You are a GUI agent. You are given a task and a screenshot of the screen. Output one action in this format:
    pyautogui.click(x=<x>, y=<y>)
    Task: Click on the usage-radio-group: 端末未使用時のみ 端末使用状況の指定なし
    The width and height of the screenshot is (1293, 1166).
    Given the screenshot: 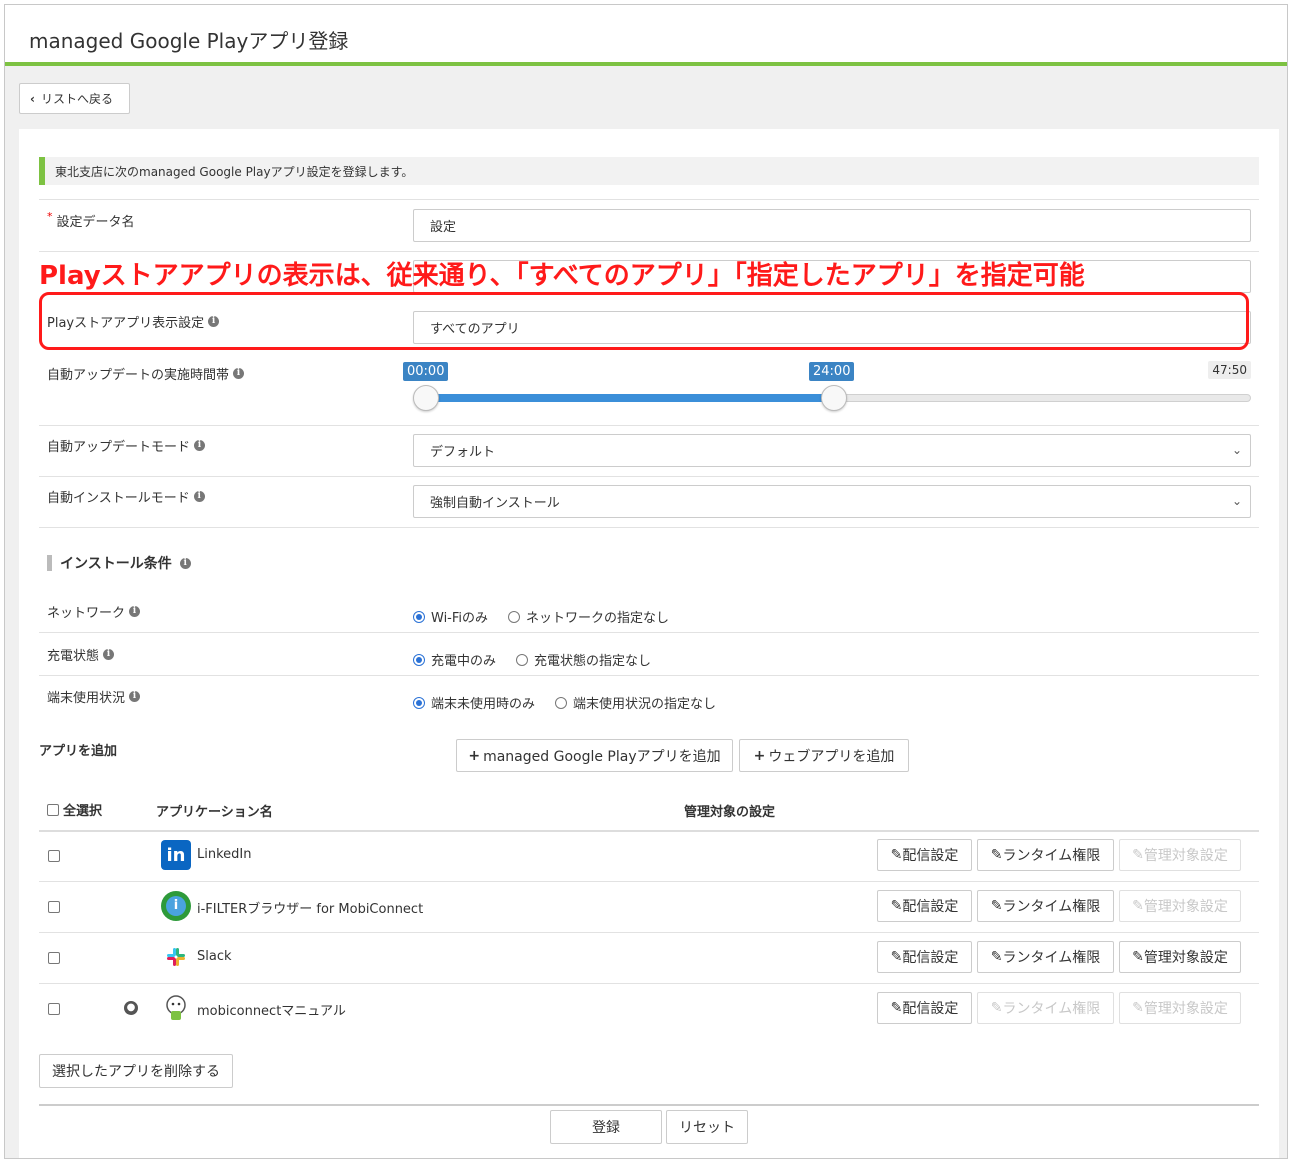 What is the action you would take?
    pyautogui.click(x=564, y=702)
    